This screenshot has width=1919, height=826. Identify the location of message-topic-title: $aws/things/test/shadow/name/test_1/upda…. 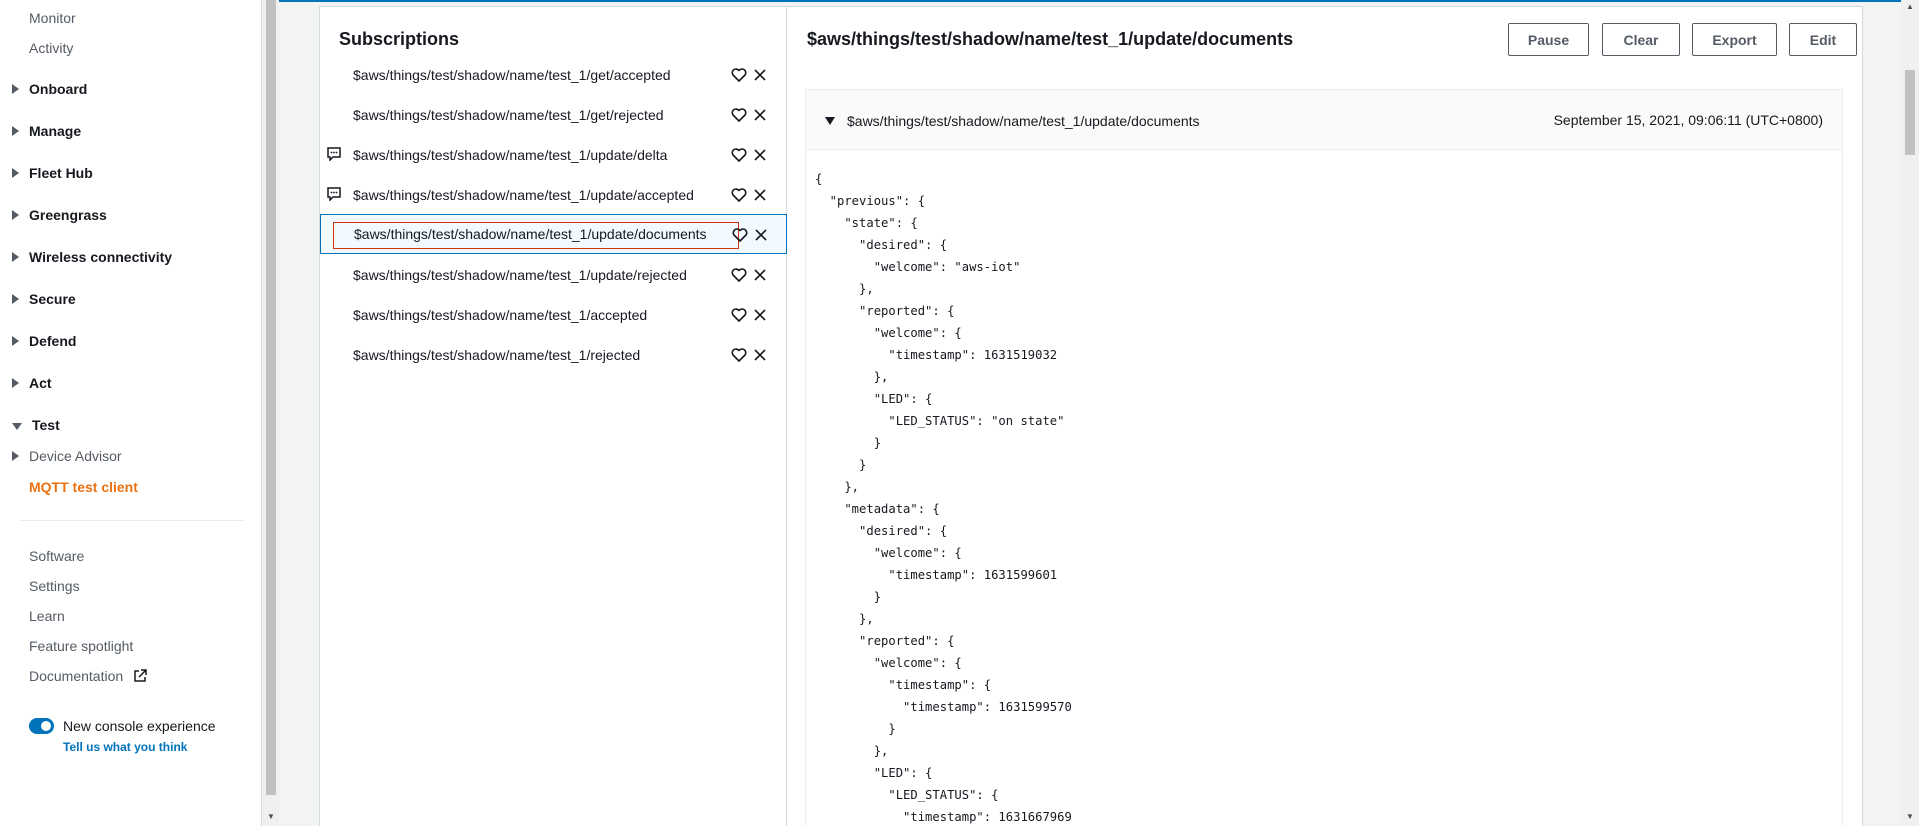
(1050, 39).